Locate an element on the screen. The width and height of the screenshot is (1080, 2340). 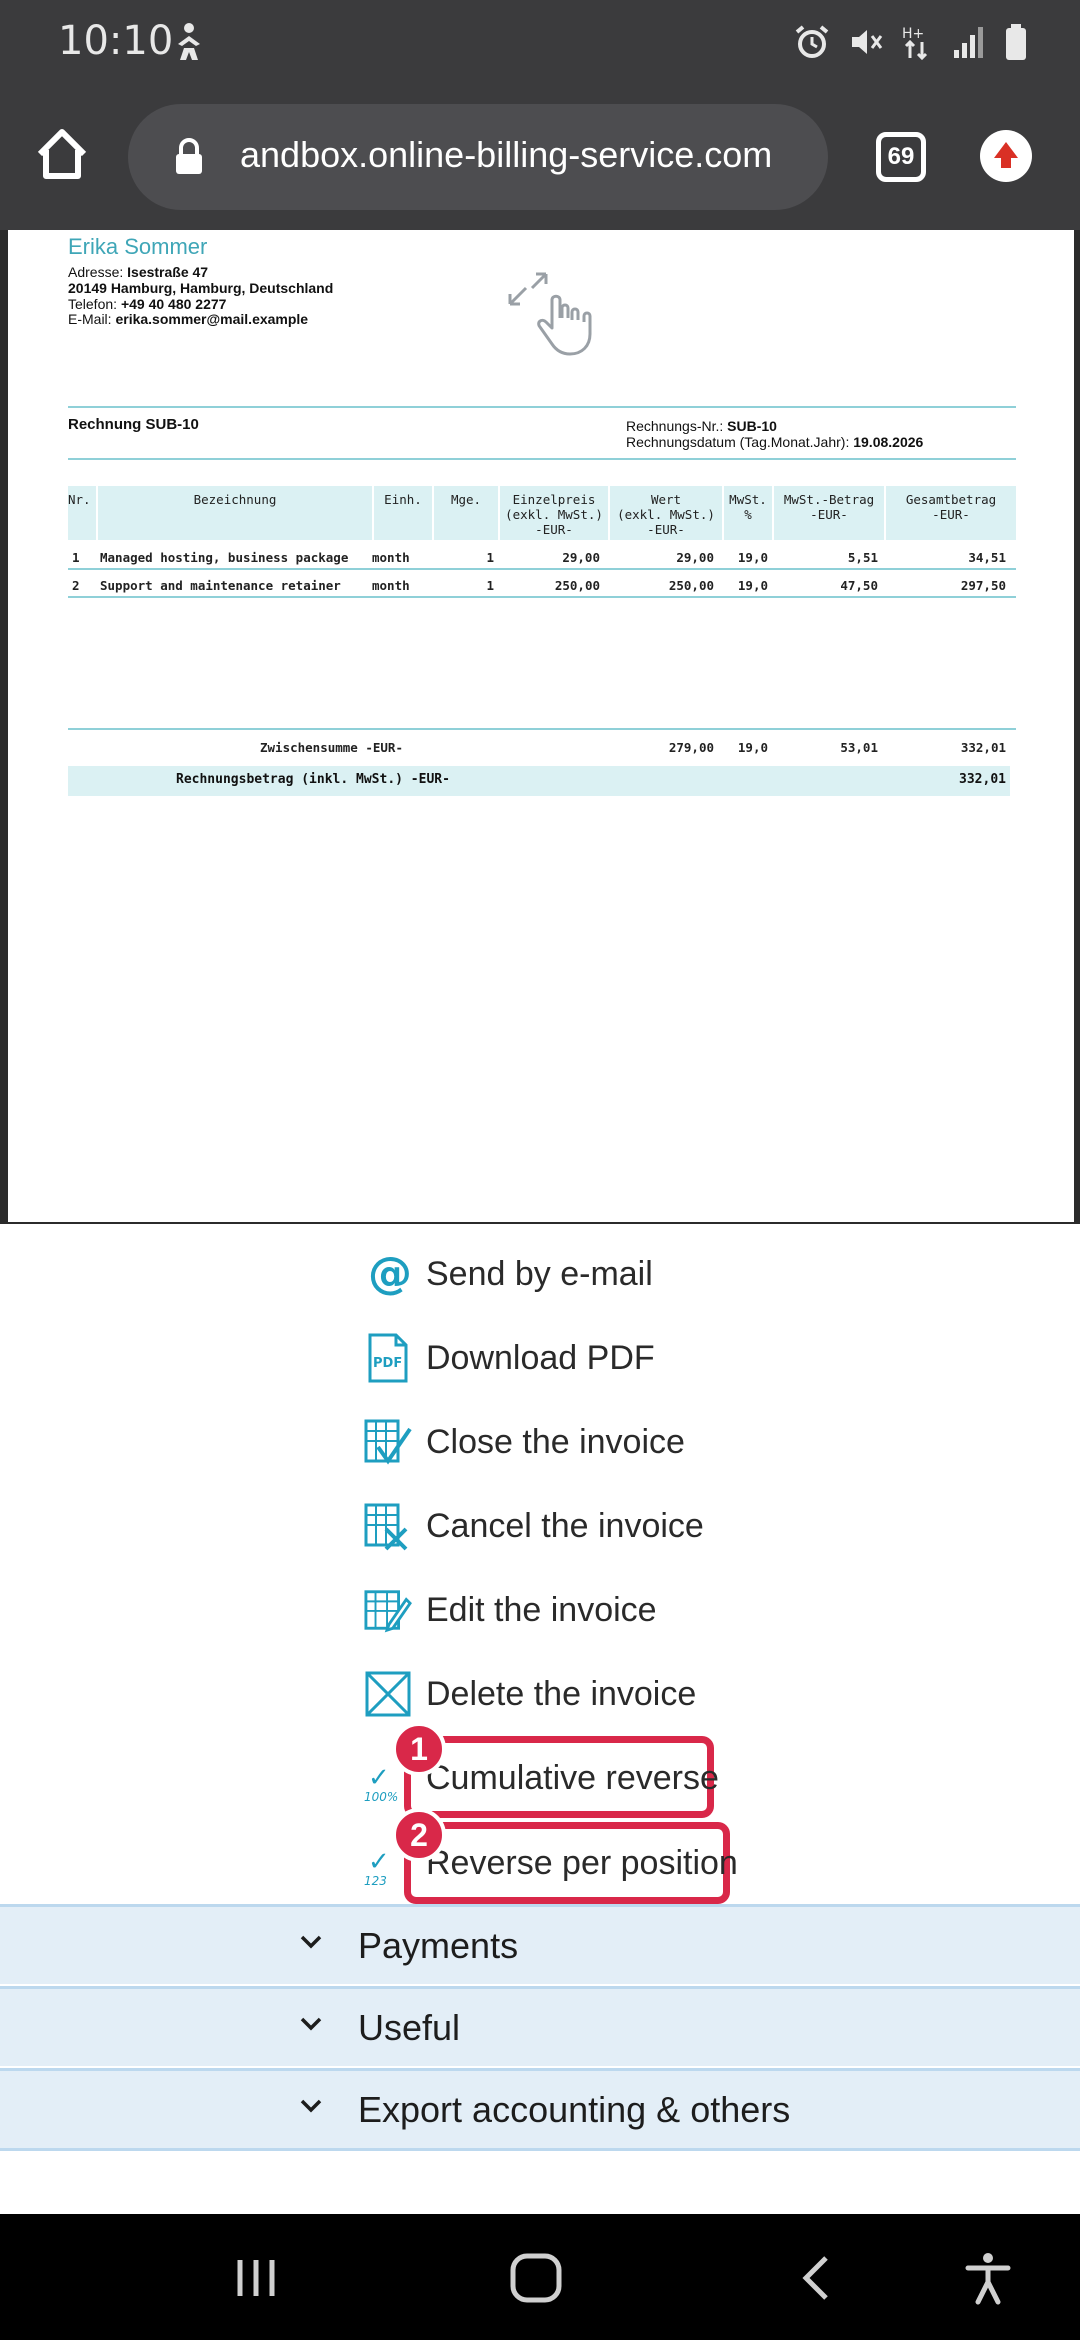
pdf-icon: PDF is located at coordinates (388, 1358).